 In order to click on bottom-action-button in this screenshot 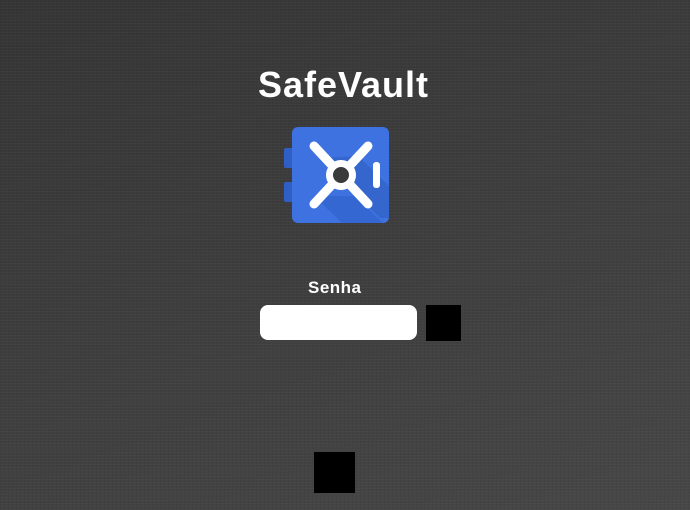, I will do `click(334, 472)`.